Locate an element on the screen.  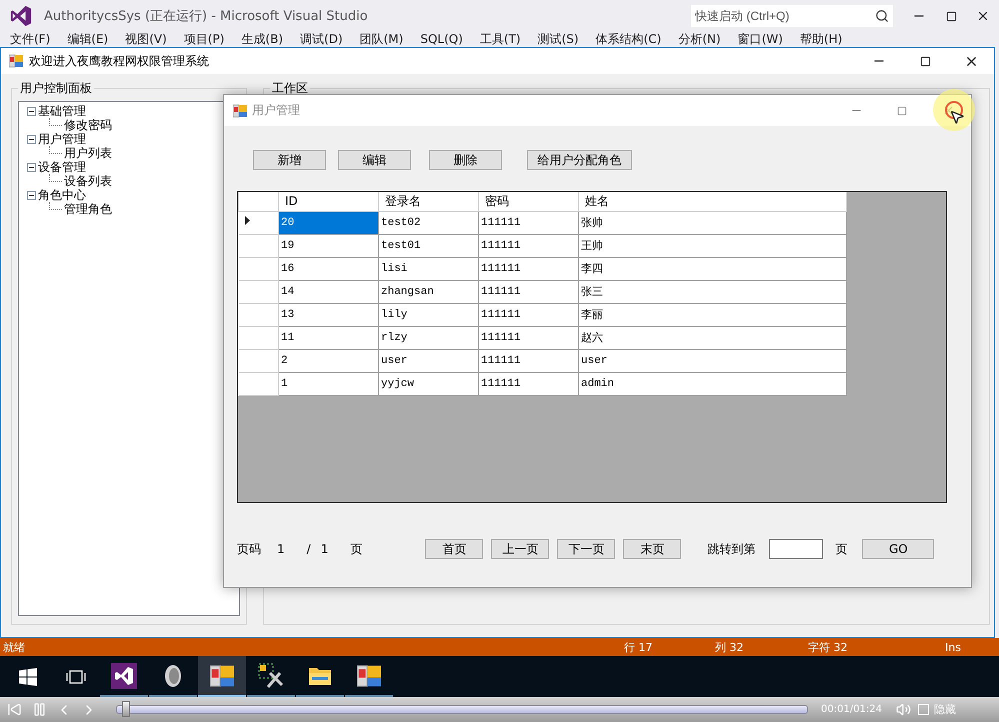
tree-item: 设备列表 is located at coordinates (88, 181).